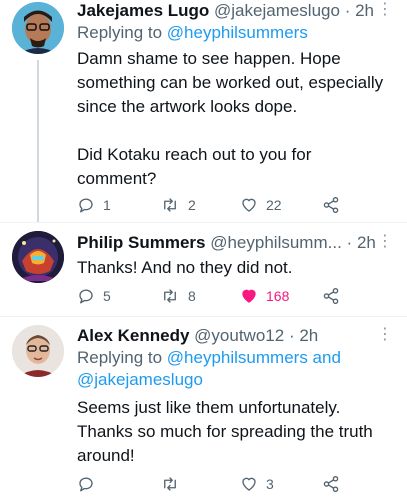 Image resolution: width=407 pixels, height=500 pixels. What do you see at coordinates (257, 484) in the screenshot?
I see `like-button: 3` at bounding box center [257, 484].